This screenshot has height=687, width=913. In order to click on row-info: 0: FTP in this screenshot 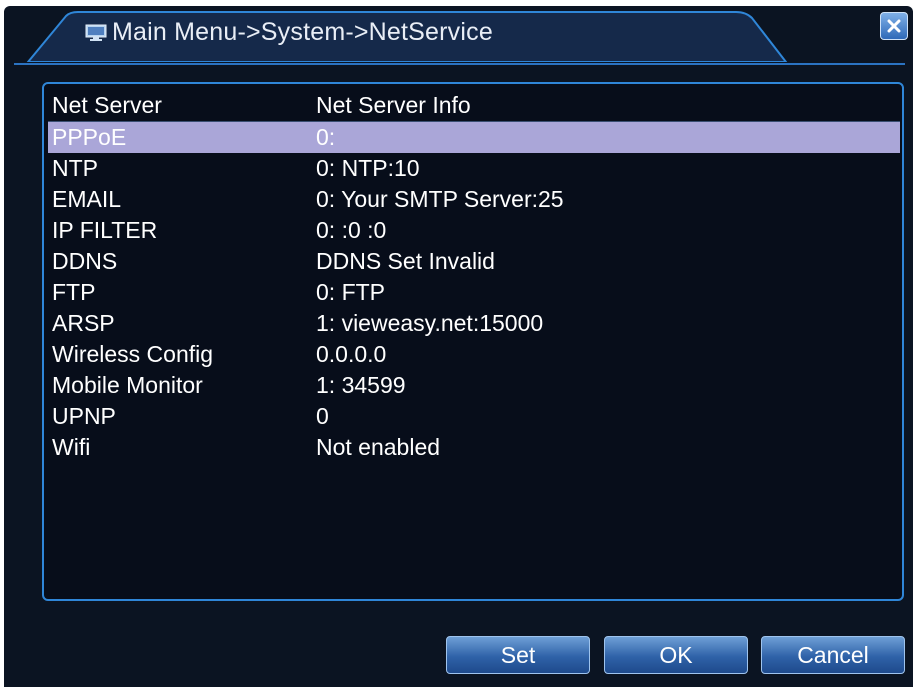, I will do `click(351, 292)`.